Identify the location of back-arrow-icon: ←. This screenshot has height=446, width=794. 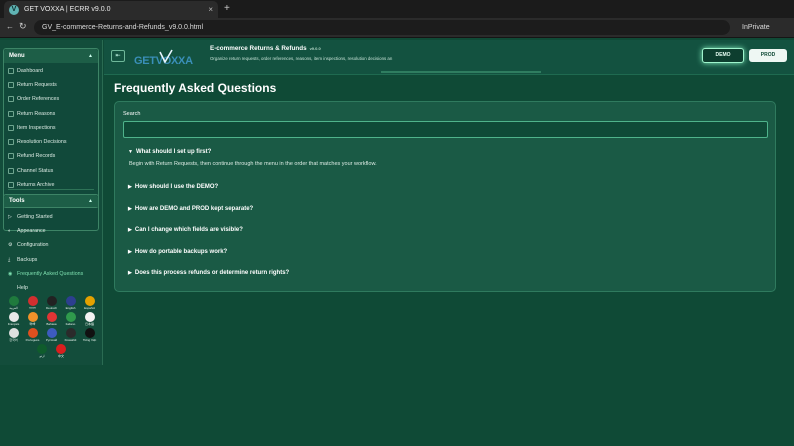
(10, 26).